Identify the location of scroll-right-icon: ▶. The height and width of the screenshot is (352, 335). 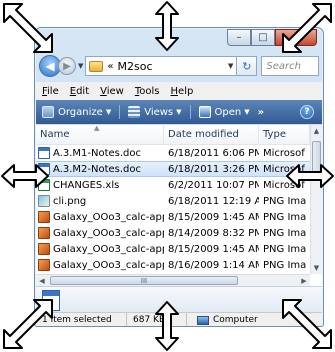
(304, 280).